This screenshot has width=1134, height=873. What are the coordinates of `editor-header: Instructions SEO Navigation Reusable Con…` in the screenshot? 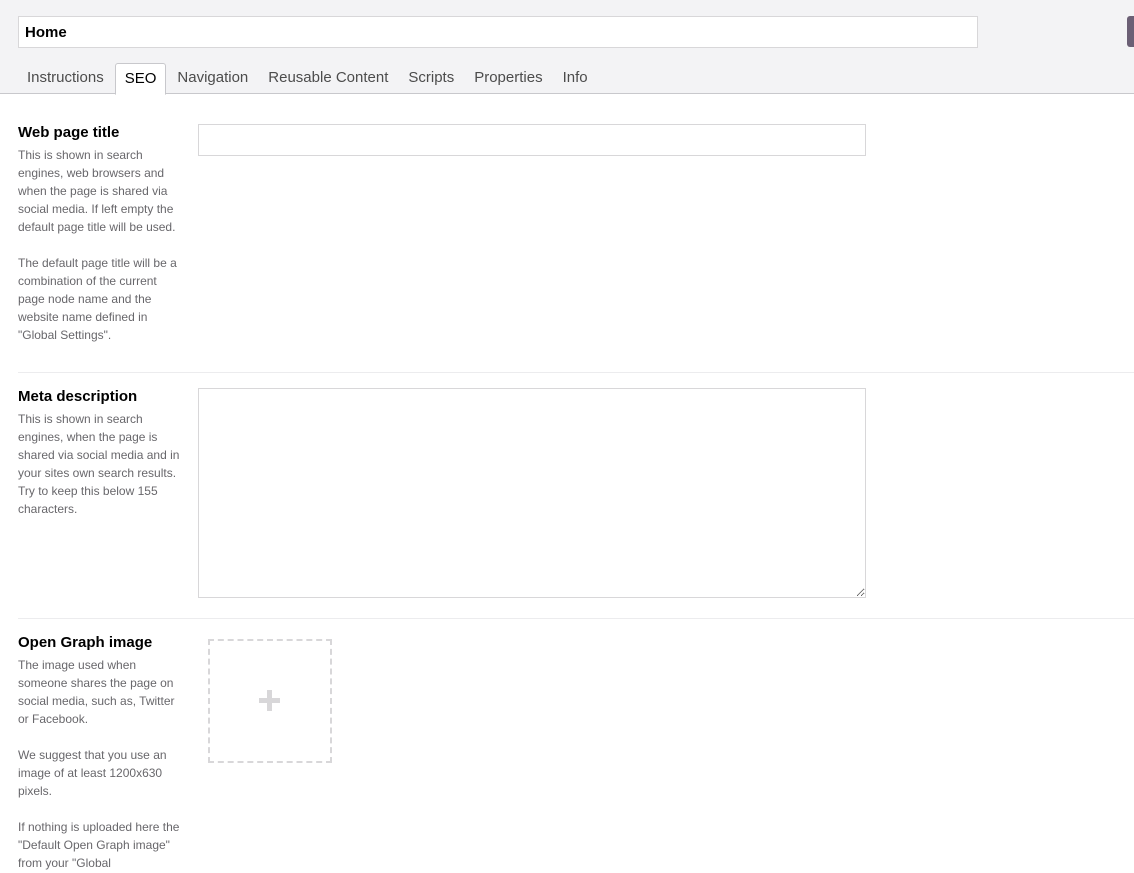 It's located at (567, 47).